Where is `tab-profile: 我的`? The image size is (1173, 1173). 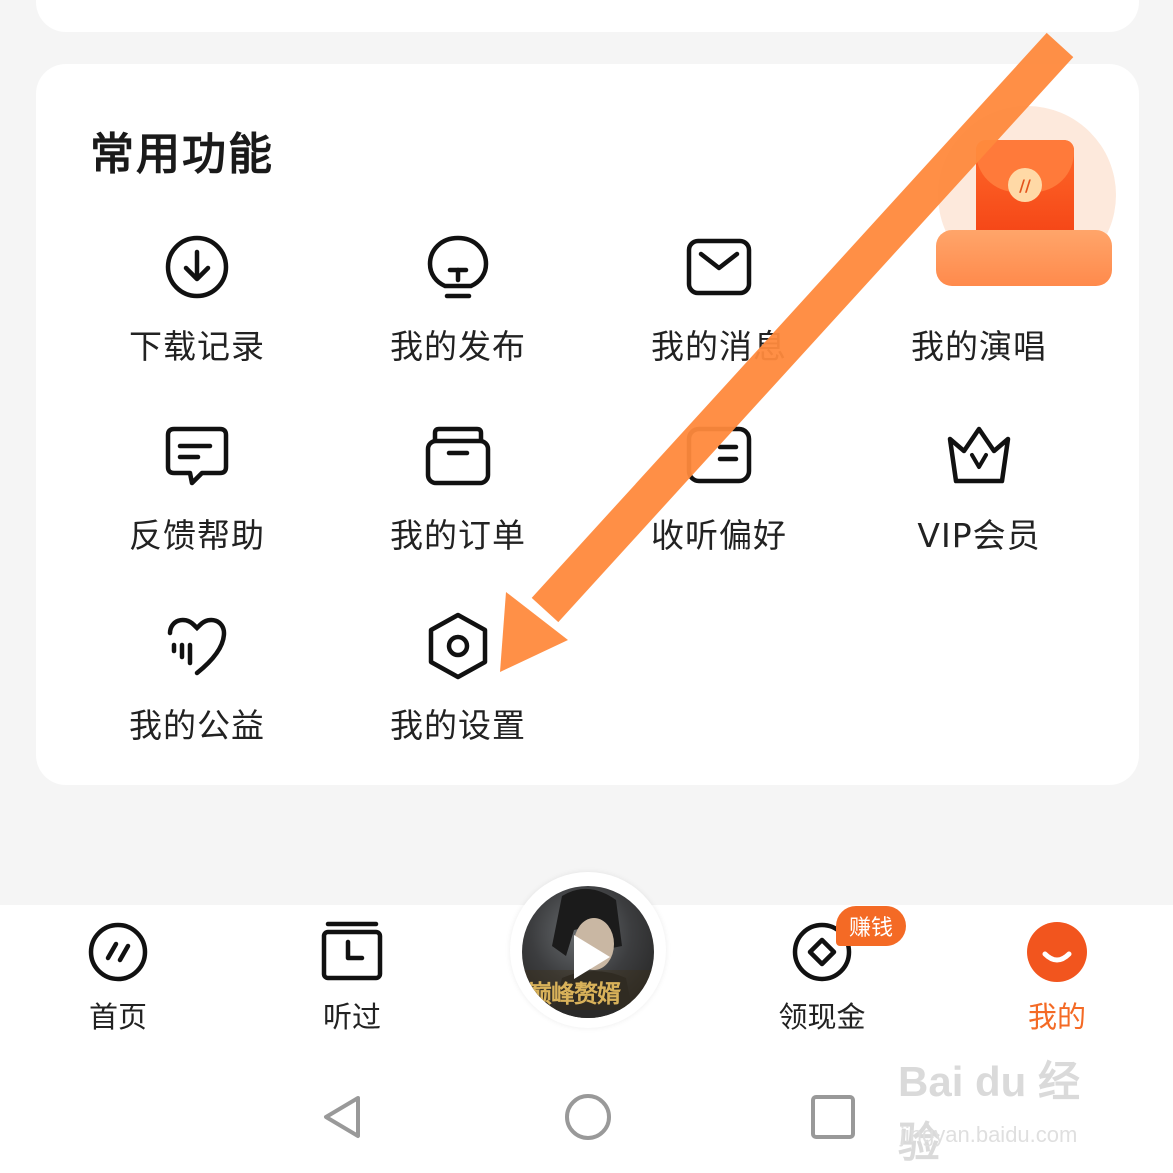 tab-profile: 我的 is located at coordinates (1057, 980).